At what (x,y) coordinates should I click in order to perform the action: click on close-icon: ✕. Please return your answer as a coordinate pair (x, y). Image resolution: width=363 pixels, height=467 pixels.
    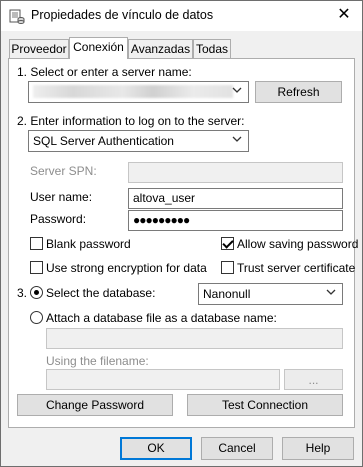
    Looking at the image, I should click on (344, 15).